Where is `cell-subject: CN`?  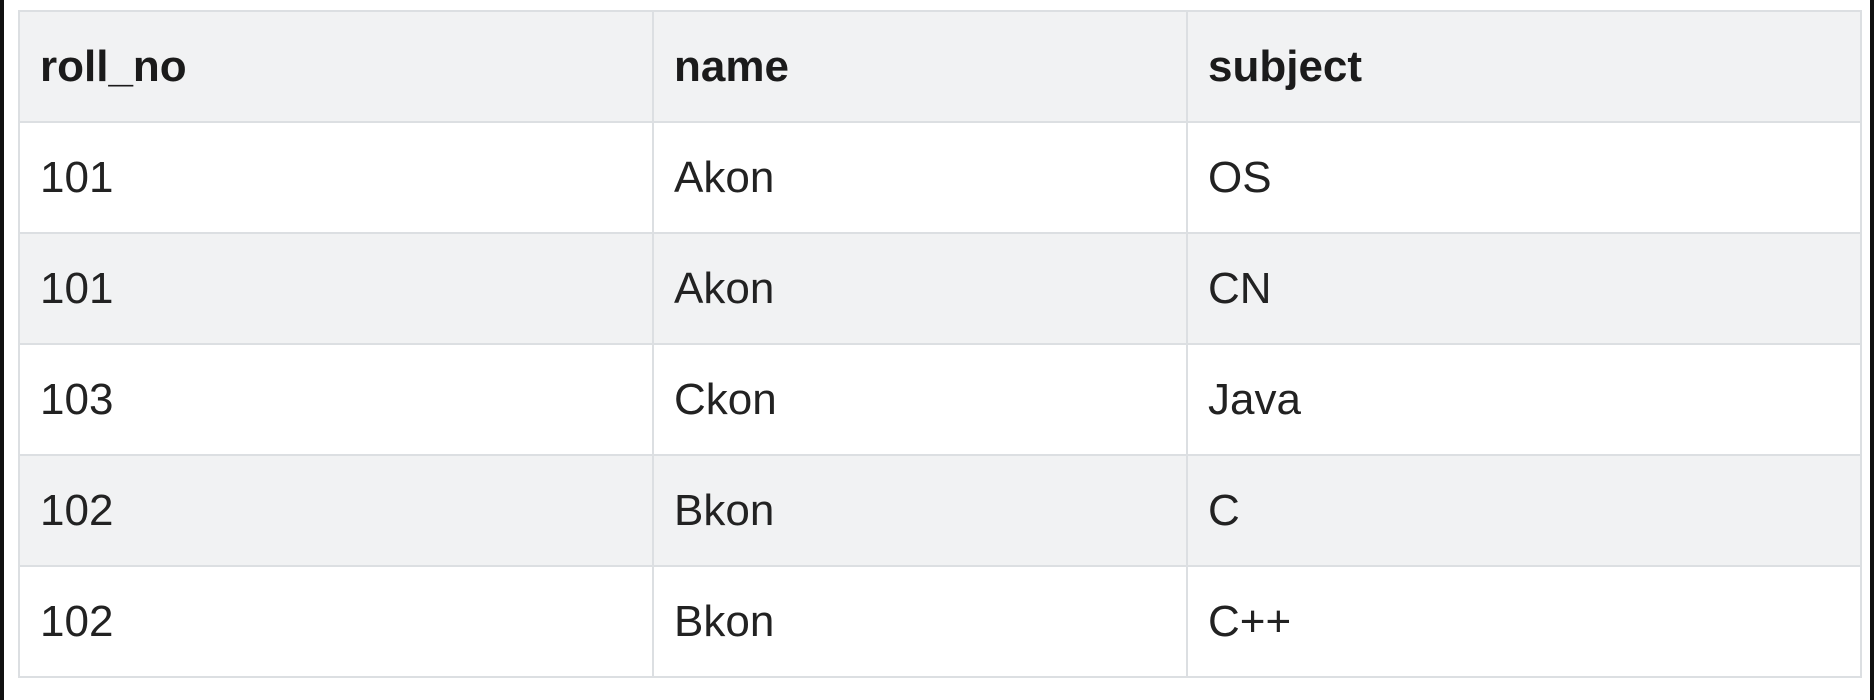 cell-subject: CN is located at coordinates (1524, 288).